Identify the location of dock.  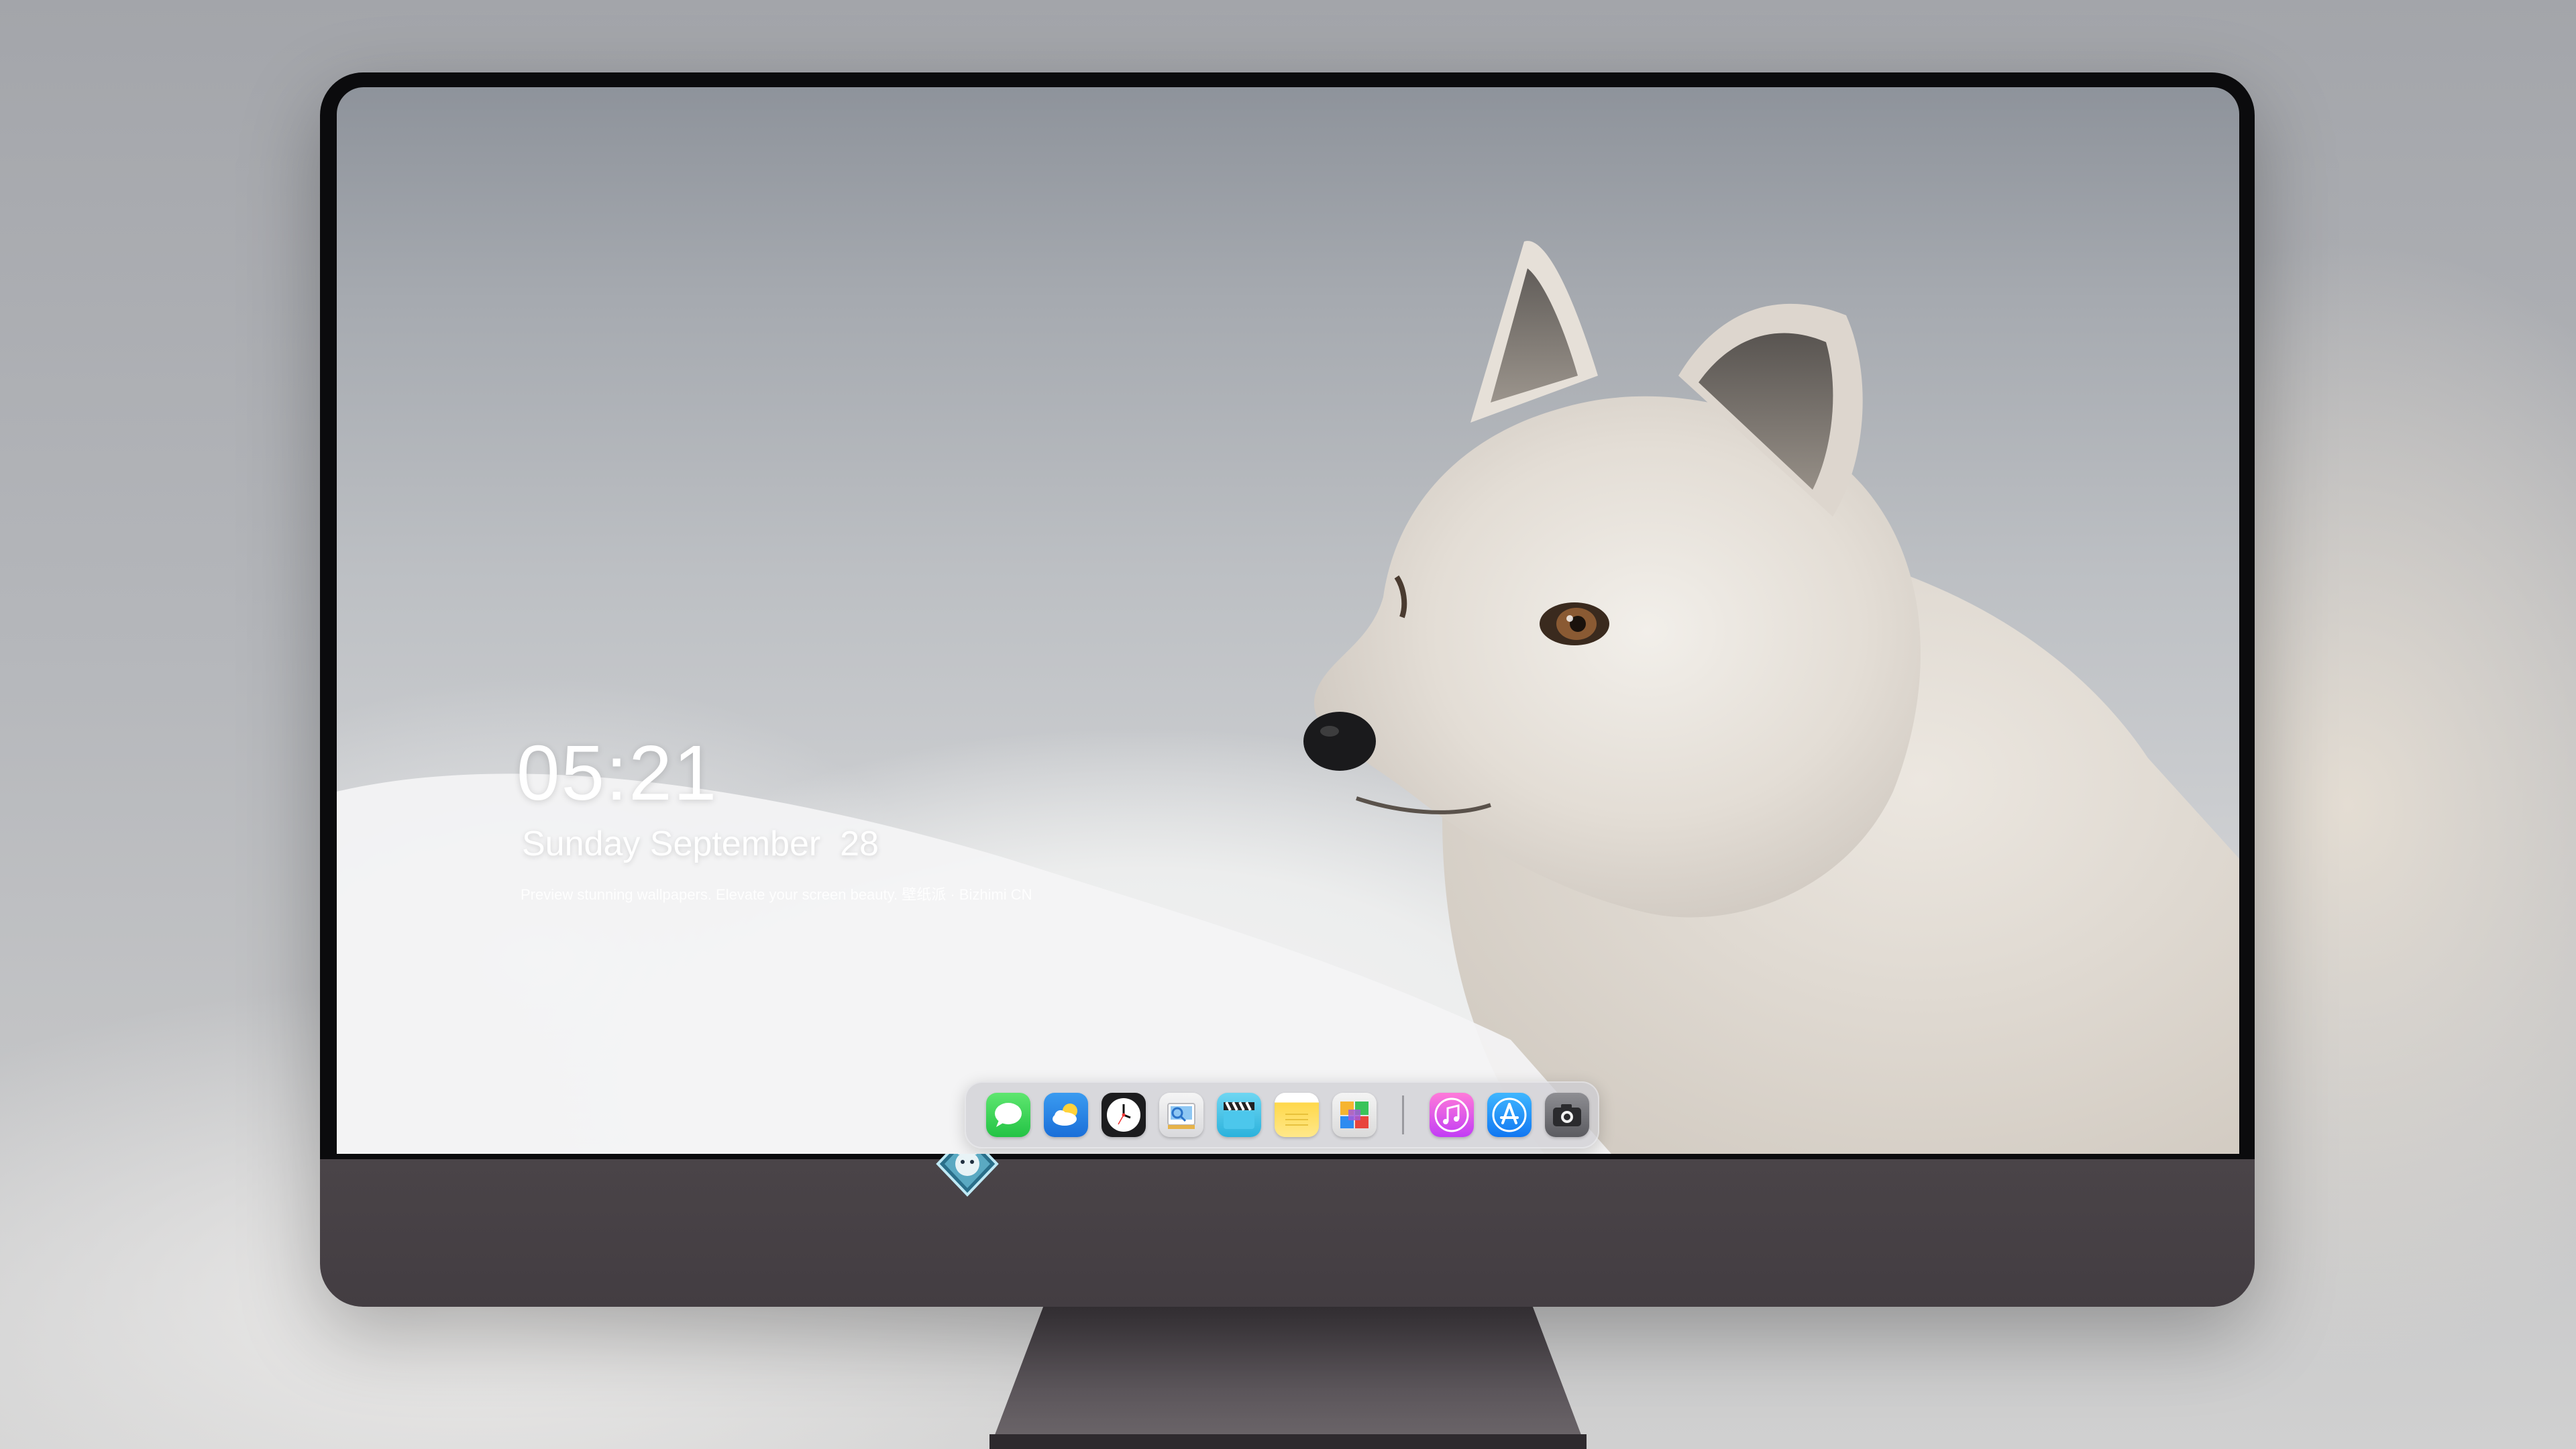
(1282, 1114).